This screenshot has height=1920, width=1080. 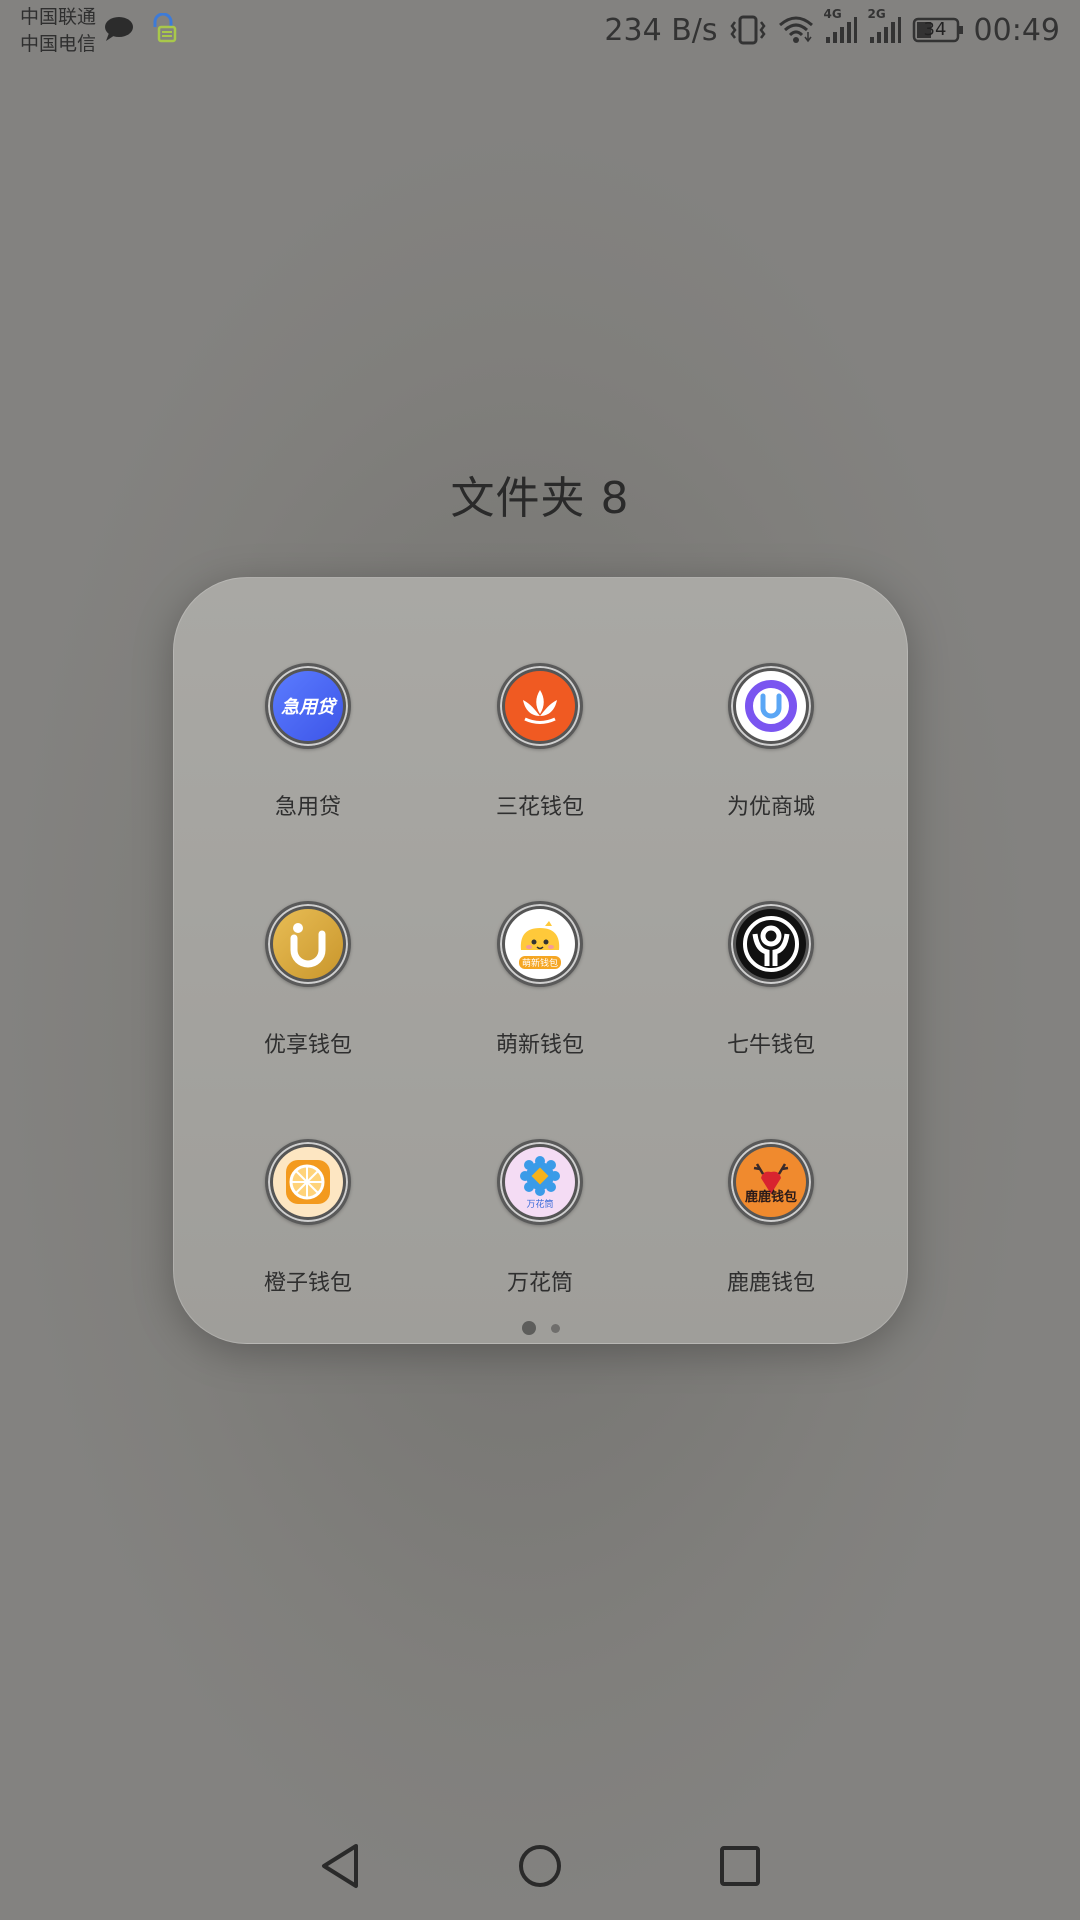 I want to click on recents-icon, so click(x=740, y=1866).